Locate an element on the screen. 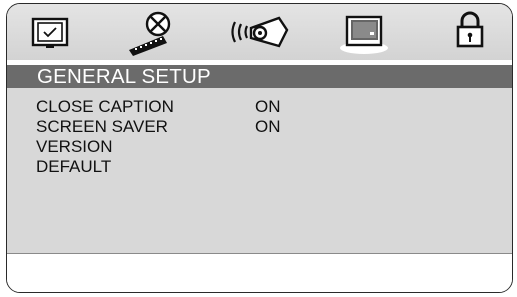  menu-item-label: VERSION is located at coordinates (74, 146).